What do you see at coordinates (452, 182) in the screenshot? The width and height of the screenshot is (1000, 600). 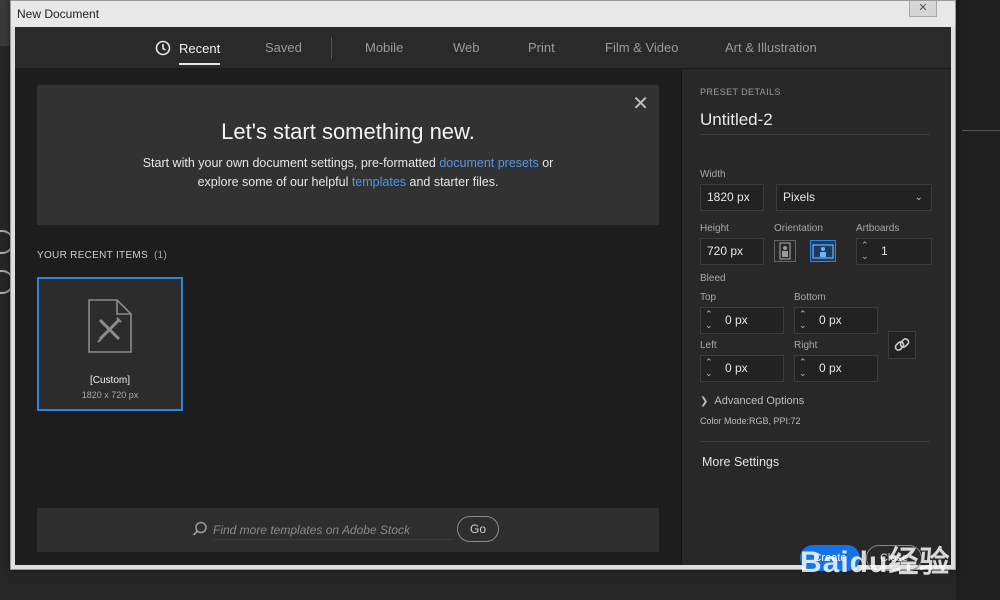 I see `banner-text: and starter files.` at bounding box center [452, 182].